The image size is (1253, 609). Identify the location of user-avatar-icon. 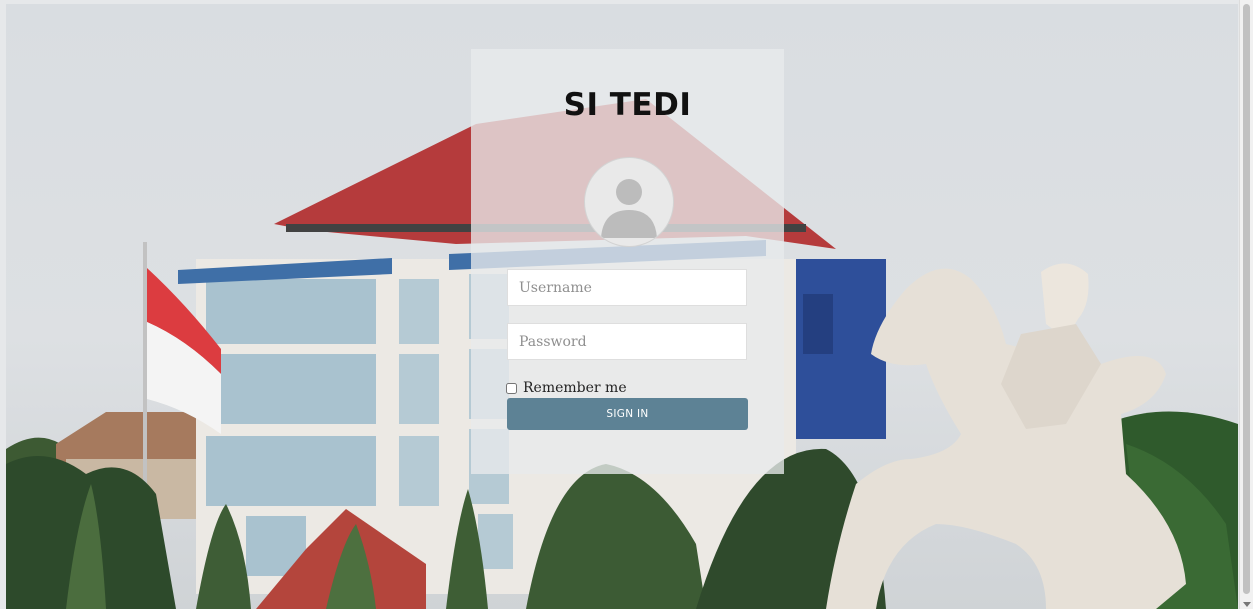
(629, 202).